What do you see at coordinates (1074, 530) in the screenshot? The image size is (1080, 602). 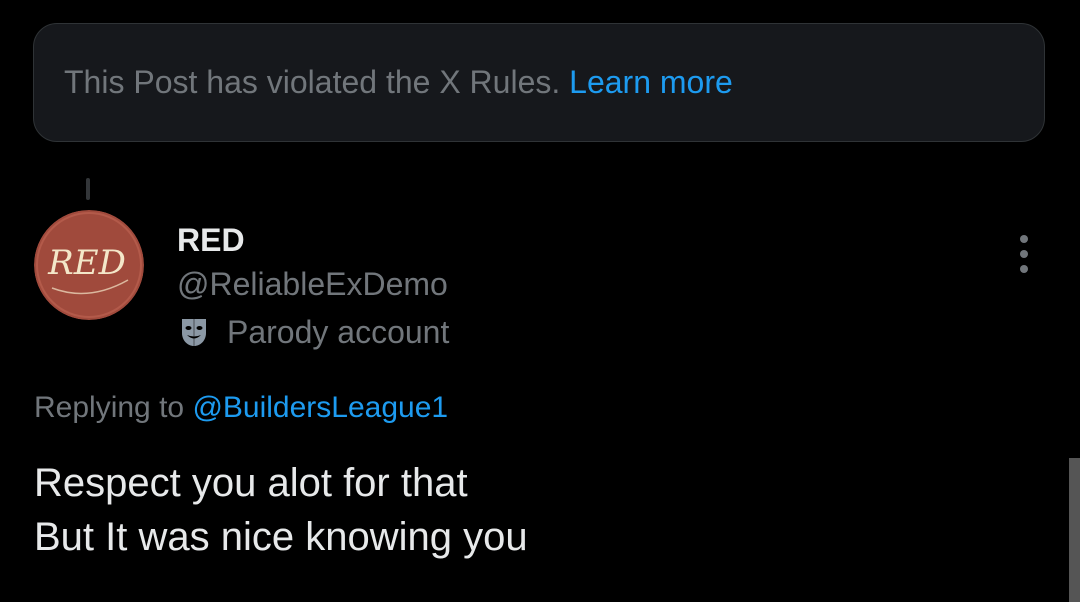 I see `scrollbar` at bounding box center [1074, 530].